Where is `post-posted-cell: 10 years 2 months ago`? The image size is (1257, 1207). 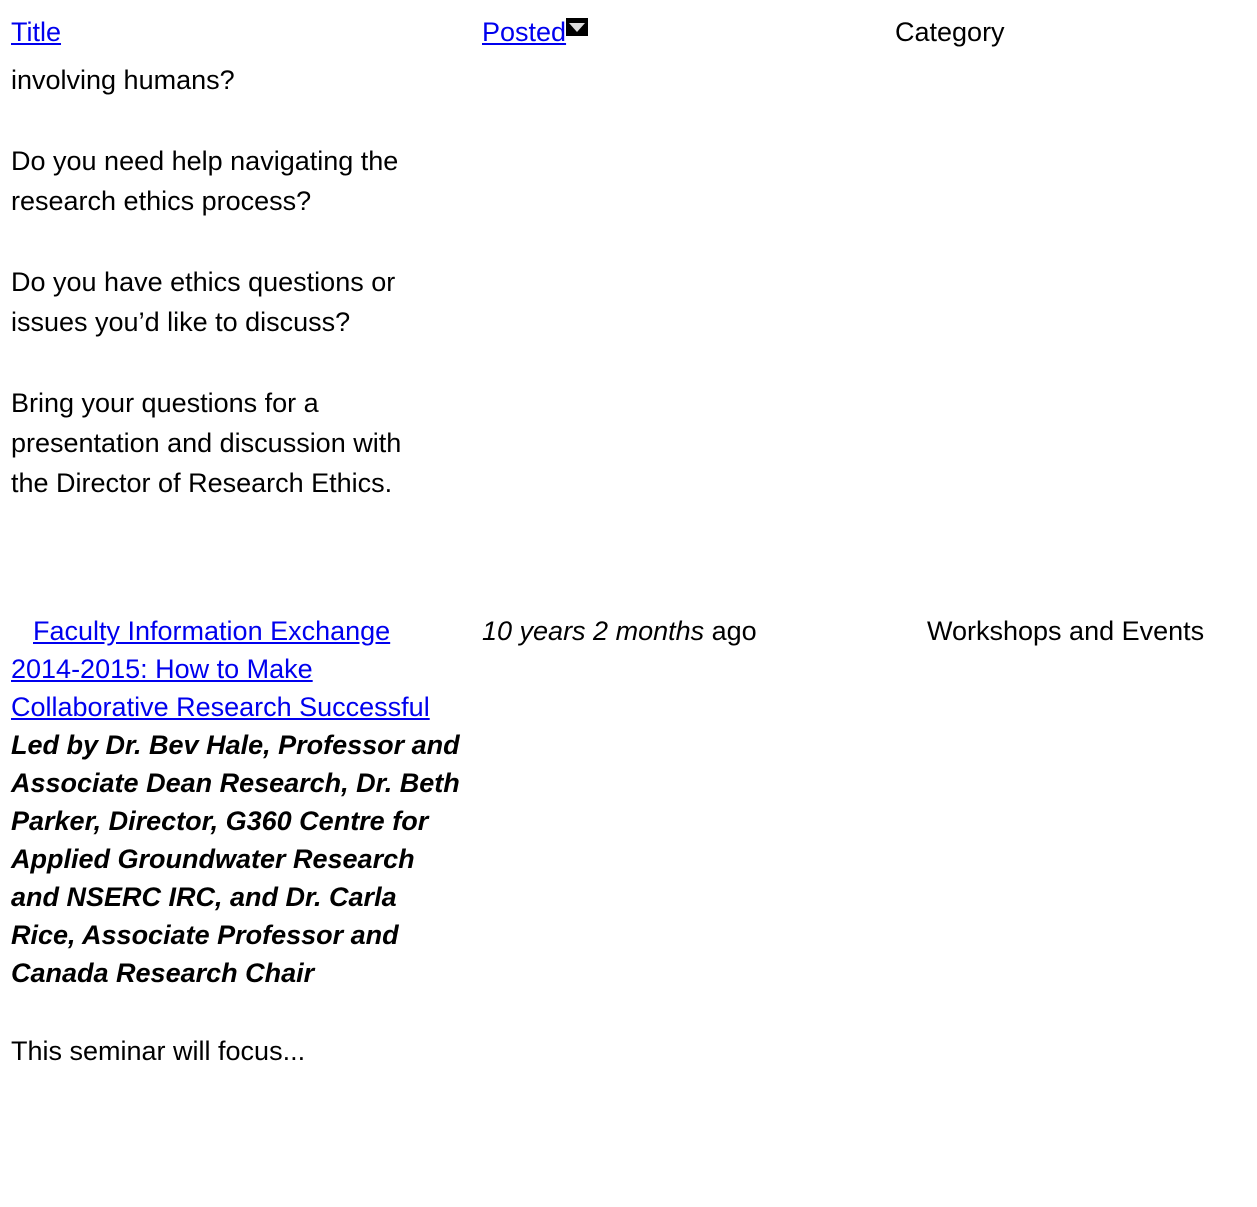
post-posted-cell: 10 years 2 months ago is located at coordinates (619, 631).